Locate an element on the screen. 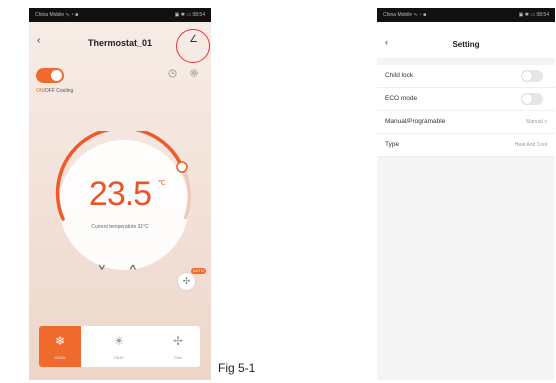  fan-auto-badge: AUTO is located at coordinates (199, 271).